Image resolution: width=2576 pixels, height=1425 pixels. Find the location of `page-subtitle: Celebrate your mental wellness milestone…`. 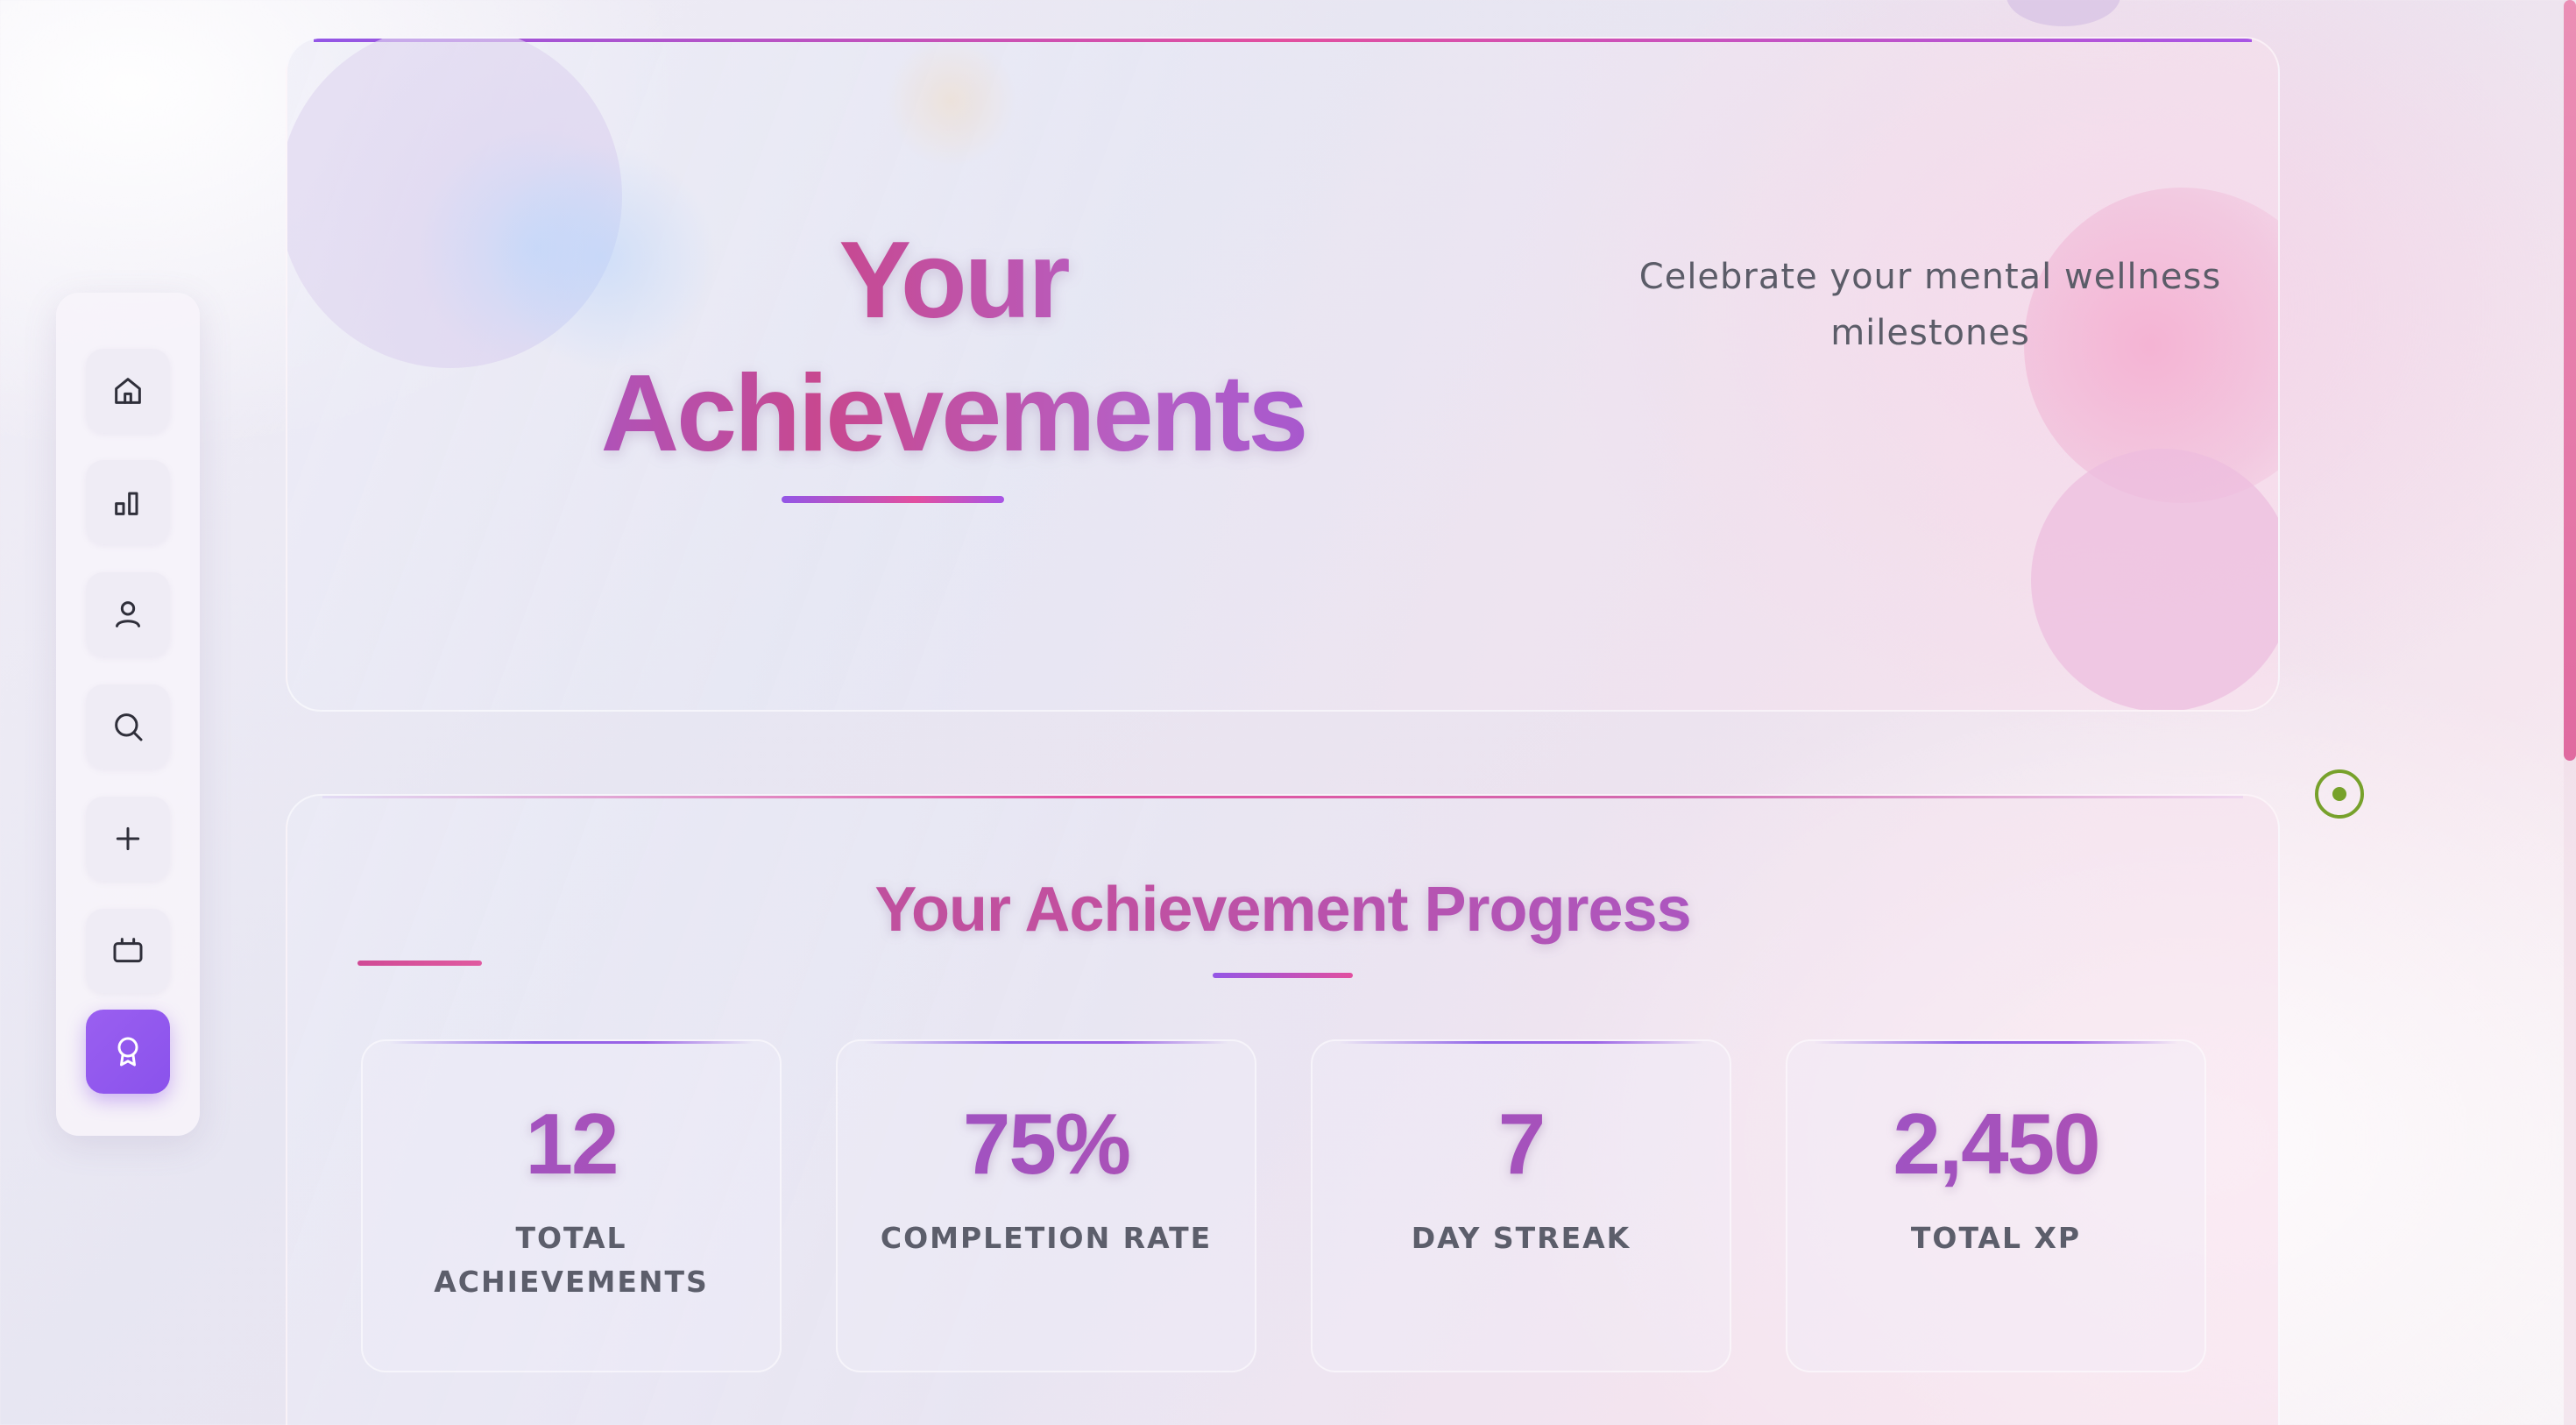

page-subtitle: Celebrate your mental wellness milestone… is located at coordinates (1834, 305).